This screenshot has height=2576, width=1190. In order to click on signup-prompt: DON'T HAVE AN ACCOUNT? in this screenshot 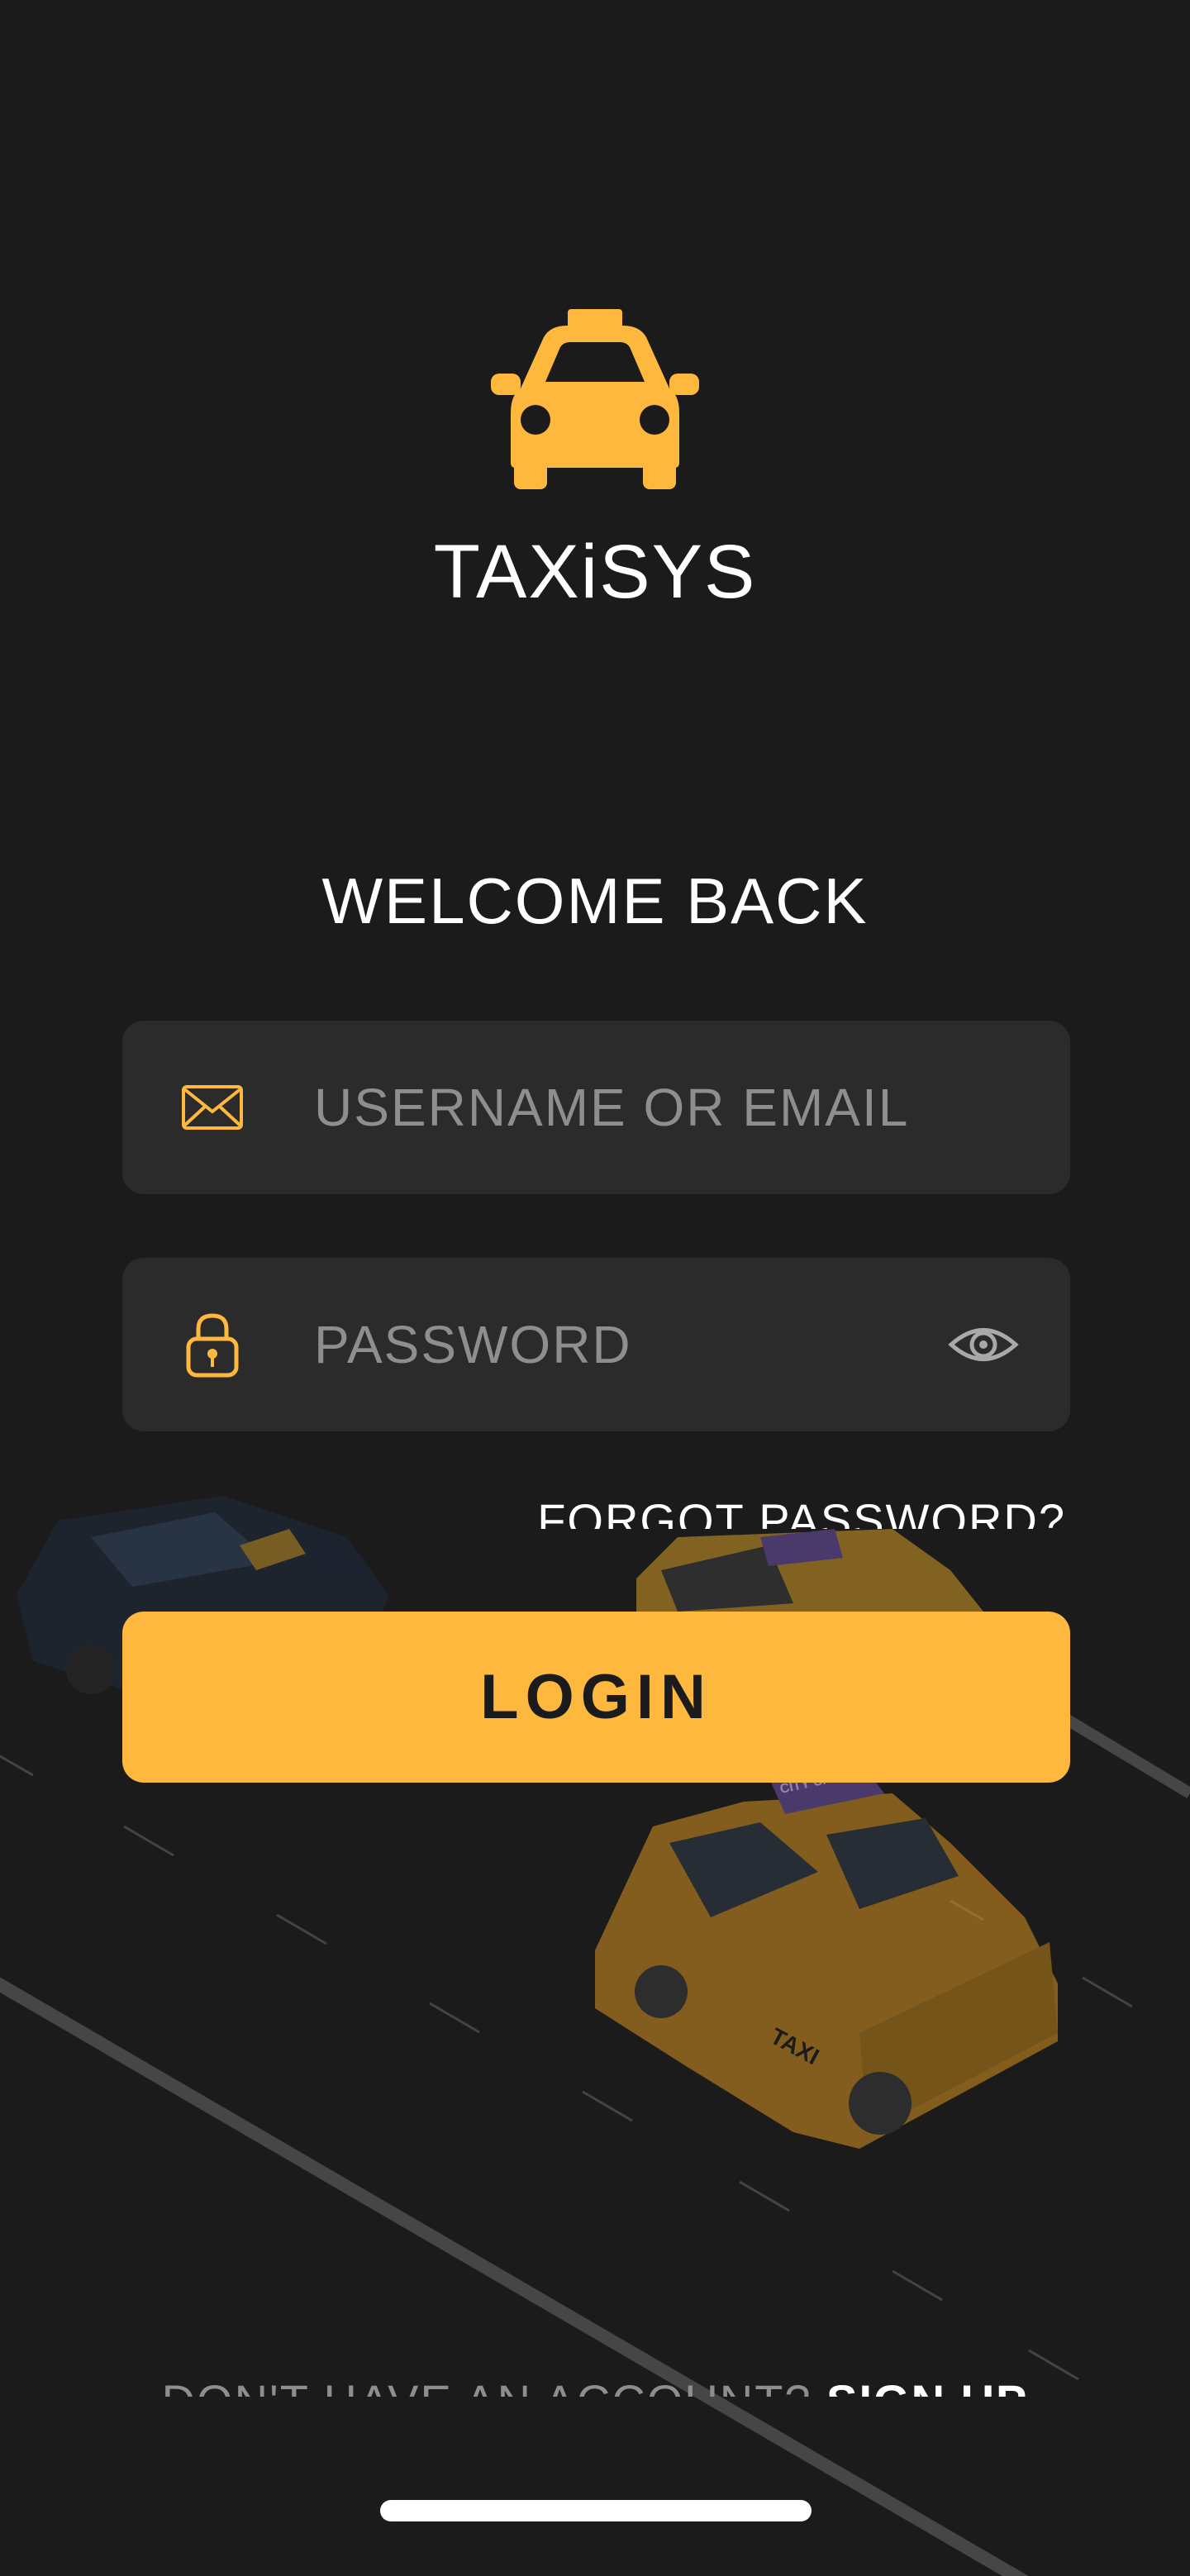, I will do `click(494, 2386)`.